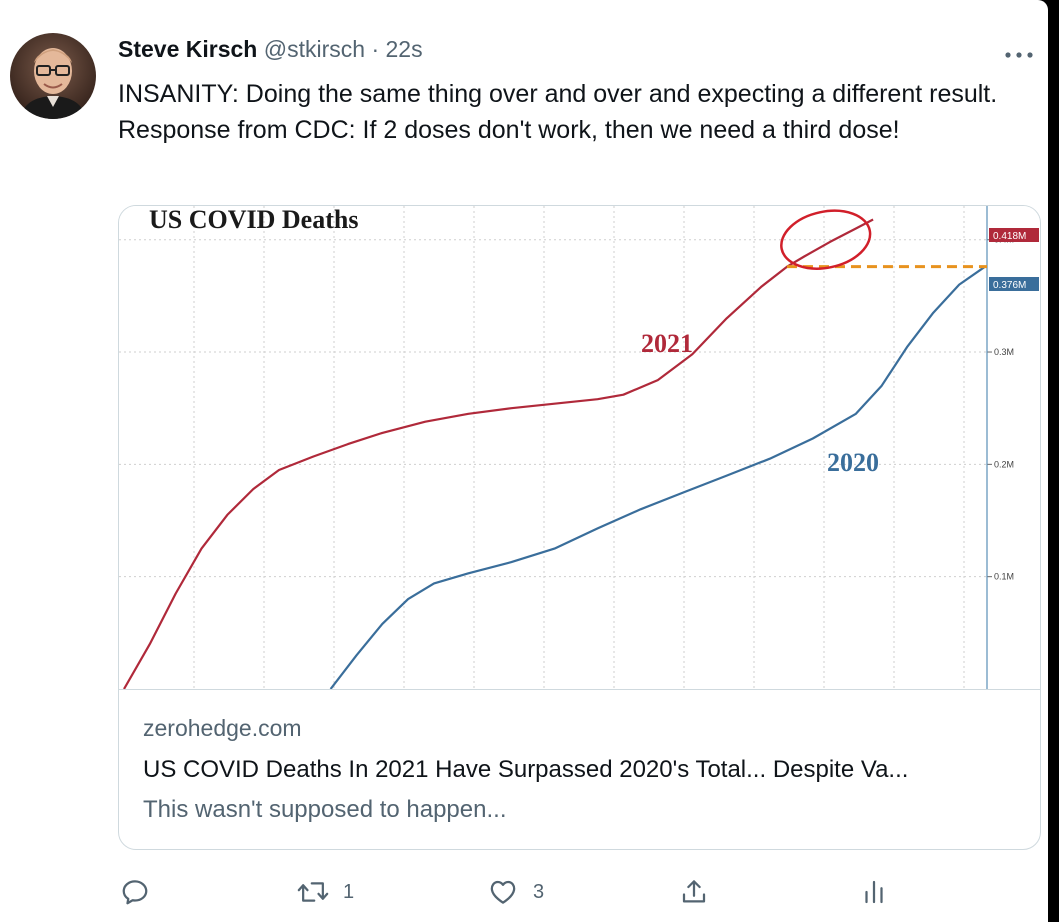 The width and height of the screenshot is (1059, 922). Describe the element at coordinates (253, 220) in the screenshot. I see `chart-title: US COVID Deaths` at that location.